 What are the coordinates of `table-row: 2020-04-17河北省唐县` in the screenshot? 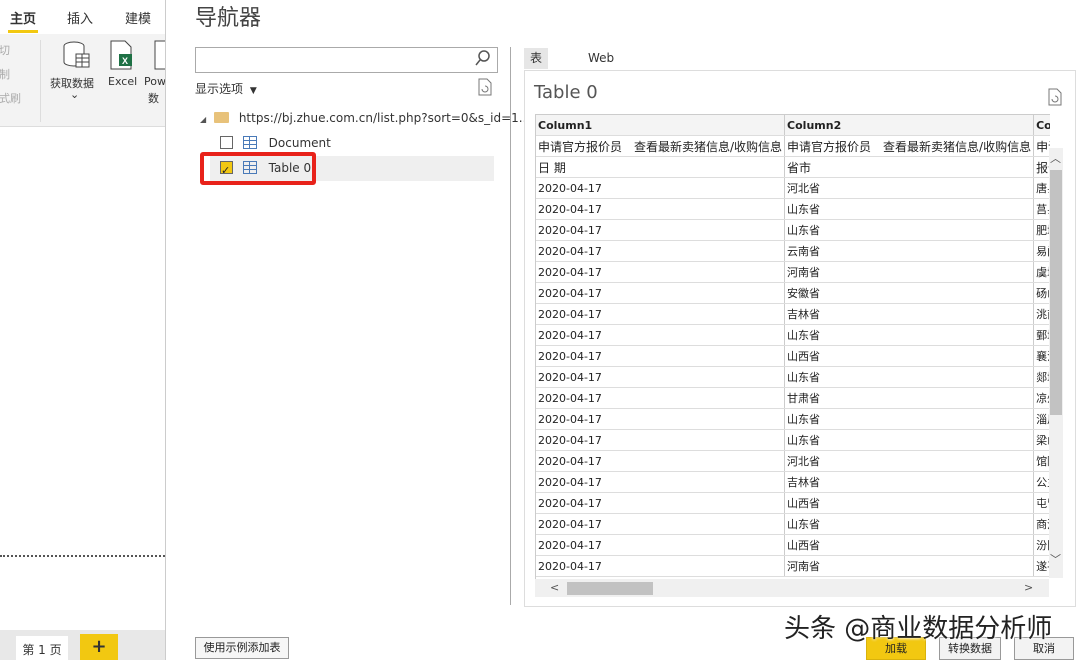 It's located at (793, 188).